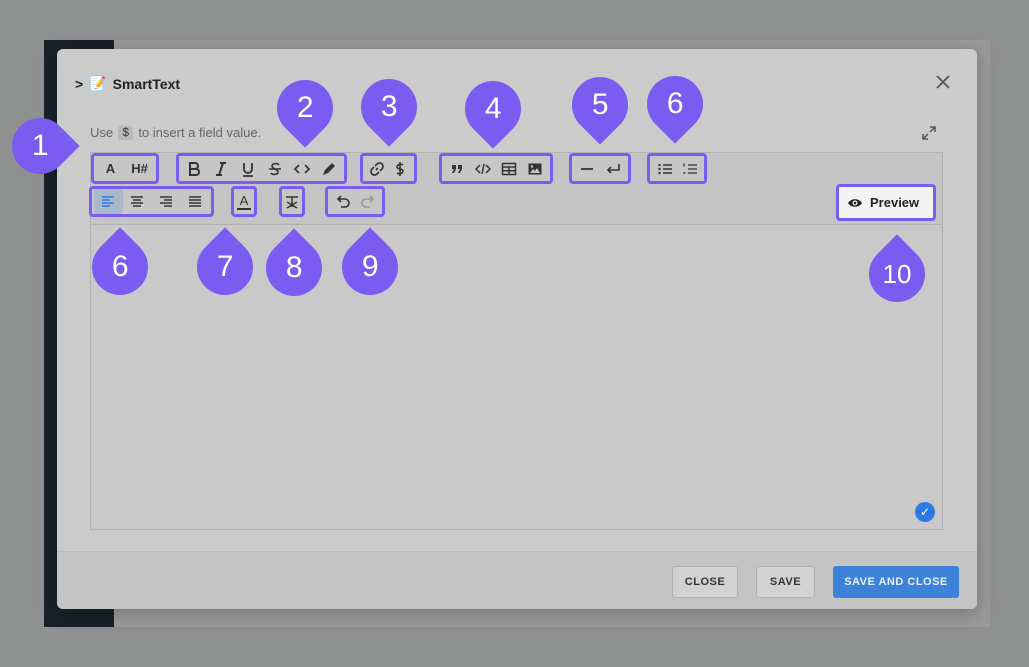 This screenshot has width=1029, height=667. I want to click on horizontal-rule-button, so click(587, 168).